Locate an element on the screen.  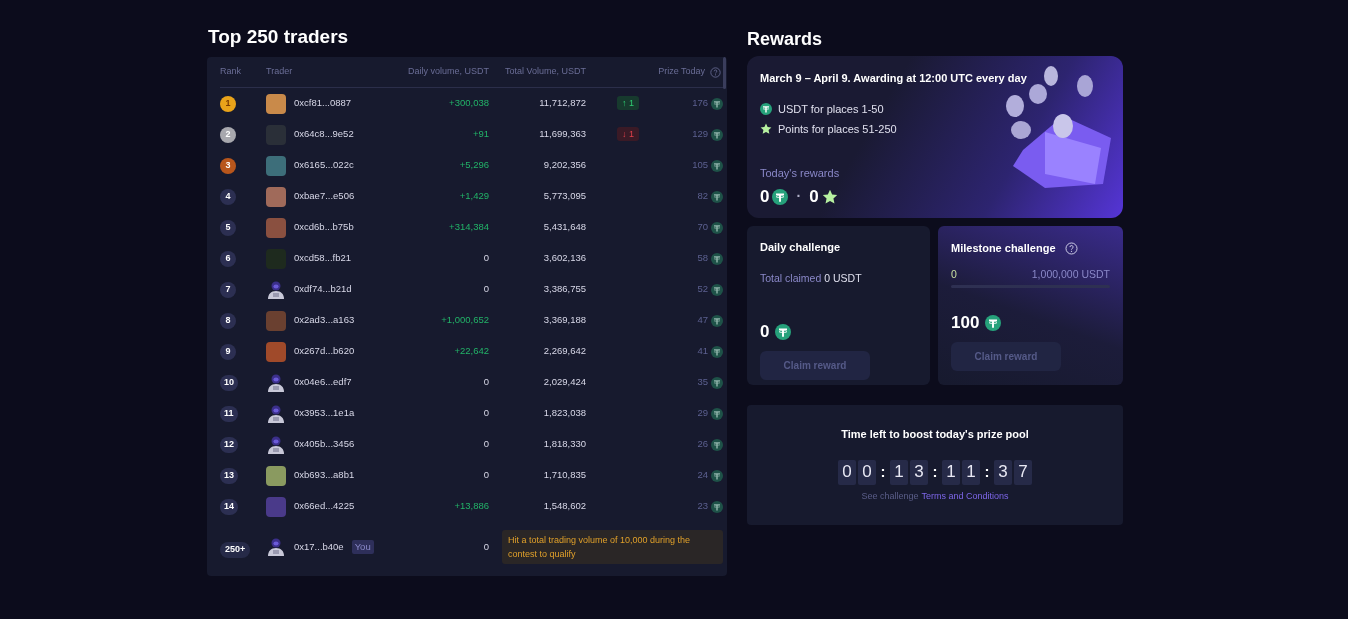
prize-amount: 58 is located at coordinates (702, 258).